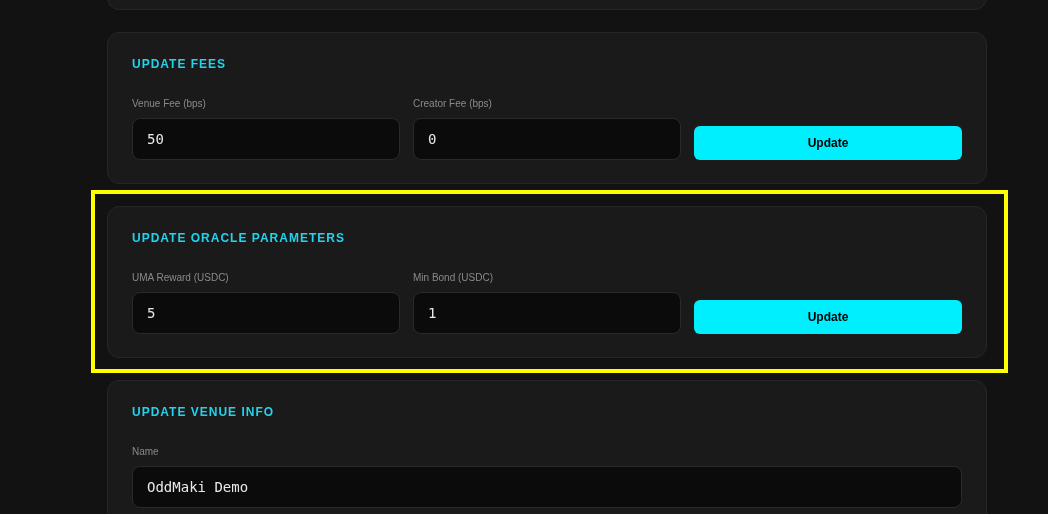 The height and width of the screenshot is (514, 1048). Describe the element at coordinates (453, 104) in the screenshot. I see `field-label: Creator Fee (bps)` at that location.